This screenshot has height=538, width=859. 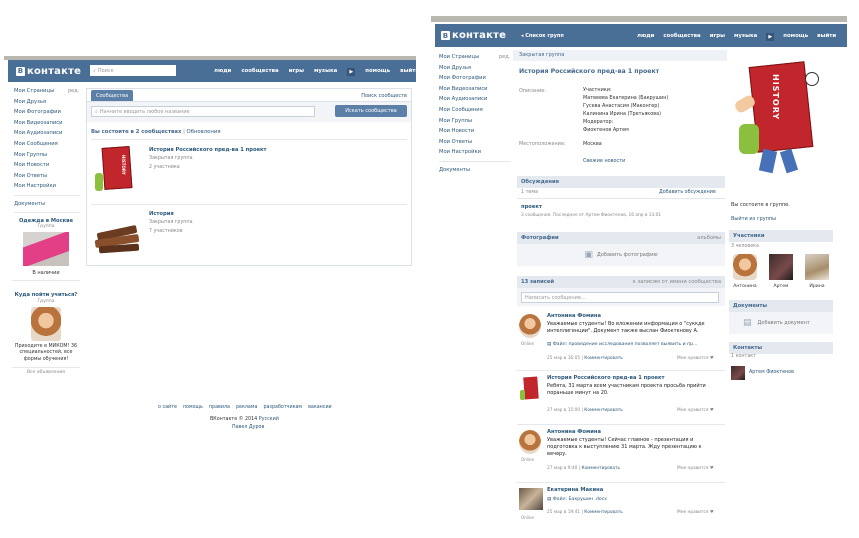 What do you see at coordinates (531, 389) in the screenshot?
I see `group-book-icon` at bounding box center [531, 389].